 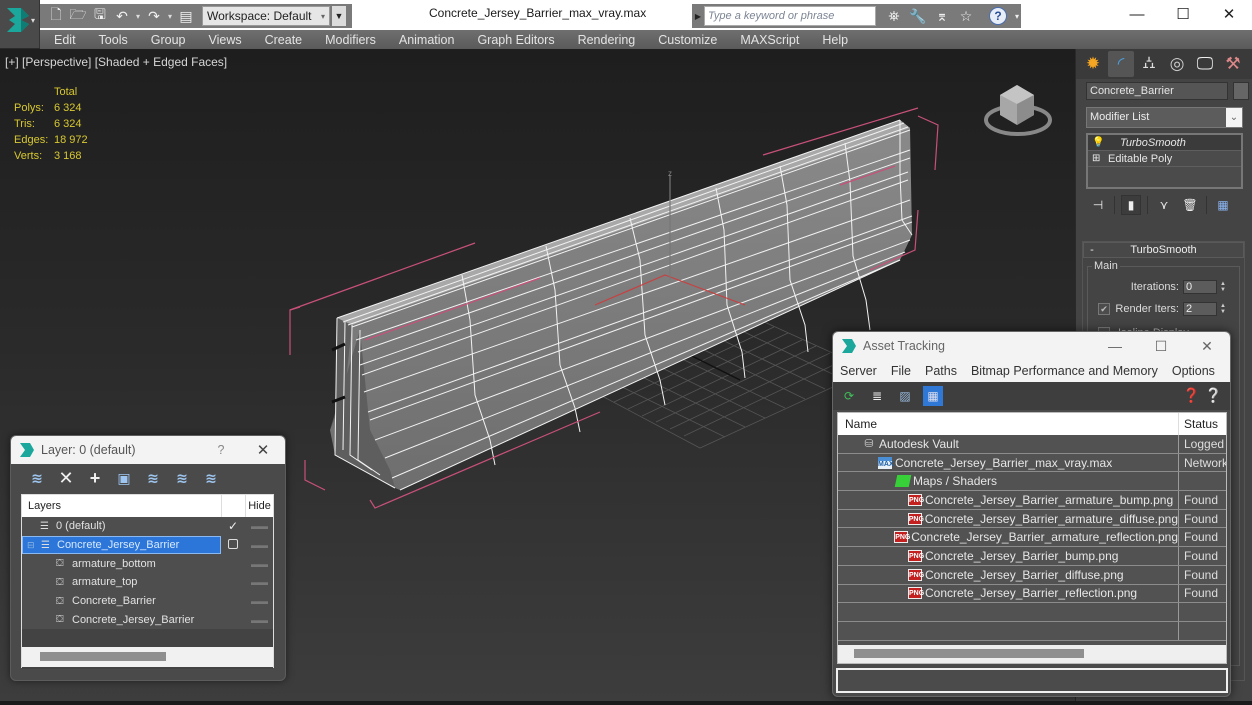 What do you see at coordinates (849, 396) in the screenshot?
I see `refresh-icon: ⟳` at bounding box center [849, 396].